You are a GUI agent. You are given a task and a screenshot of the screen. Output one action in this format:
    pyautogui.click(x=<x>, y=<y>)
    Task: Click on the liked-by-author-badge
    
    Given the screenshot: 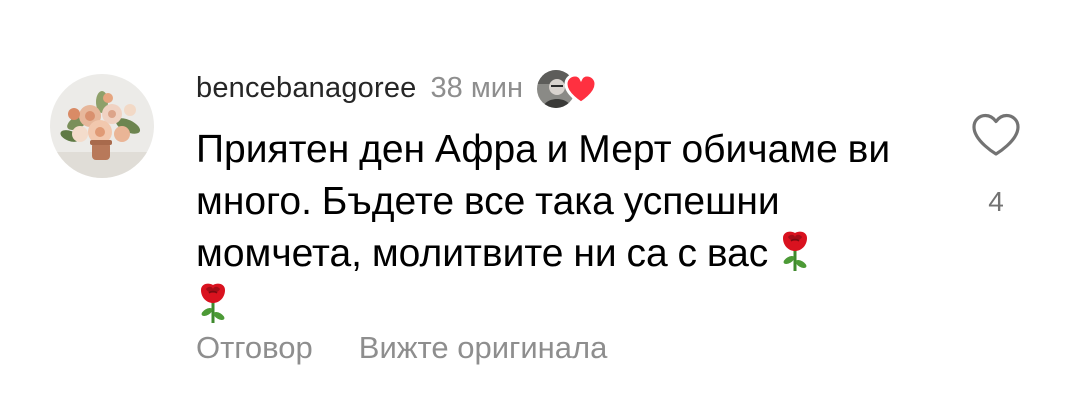 What is the action you would take?
    pyautogui.click(x=568, y=88)
    